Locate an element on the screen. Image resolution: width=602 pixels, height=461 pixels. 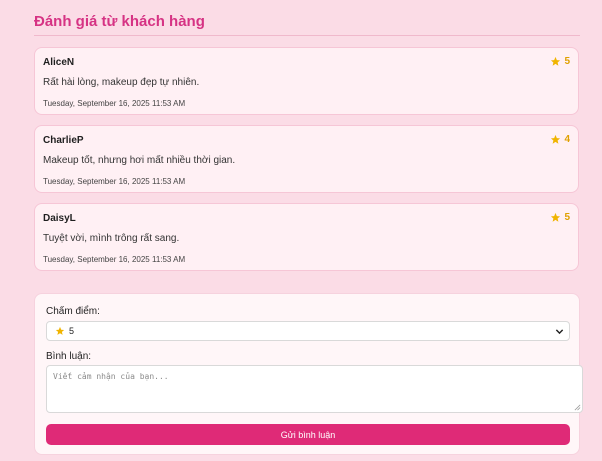
title-divider is located at coordinates (307, 35).